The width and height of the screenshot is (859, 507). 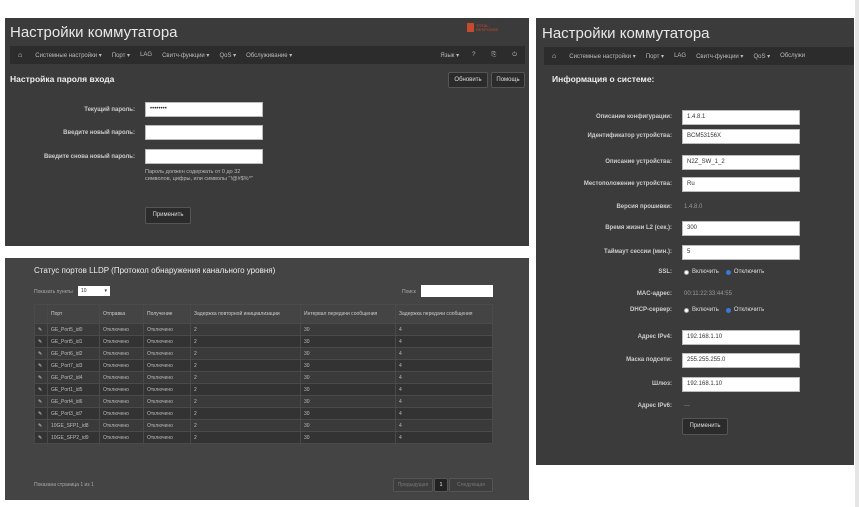 I want to click on app-title: Настройки коммутатора, so click(x=94, y=32).